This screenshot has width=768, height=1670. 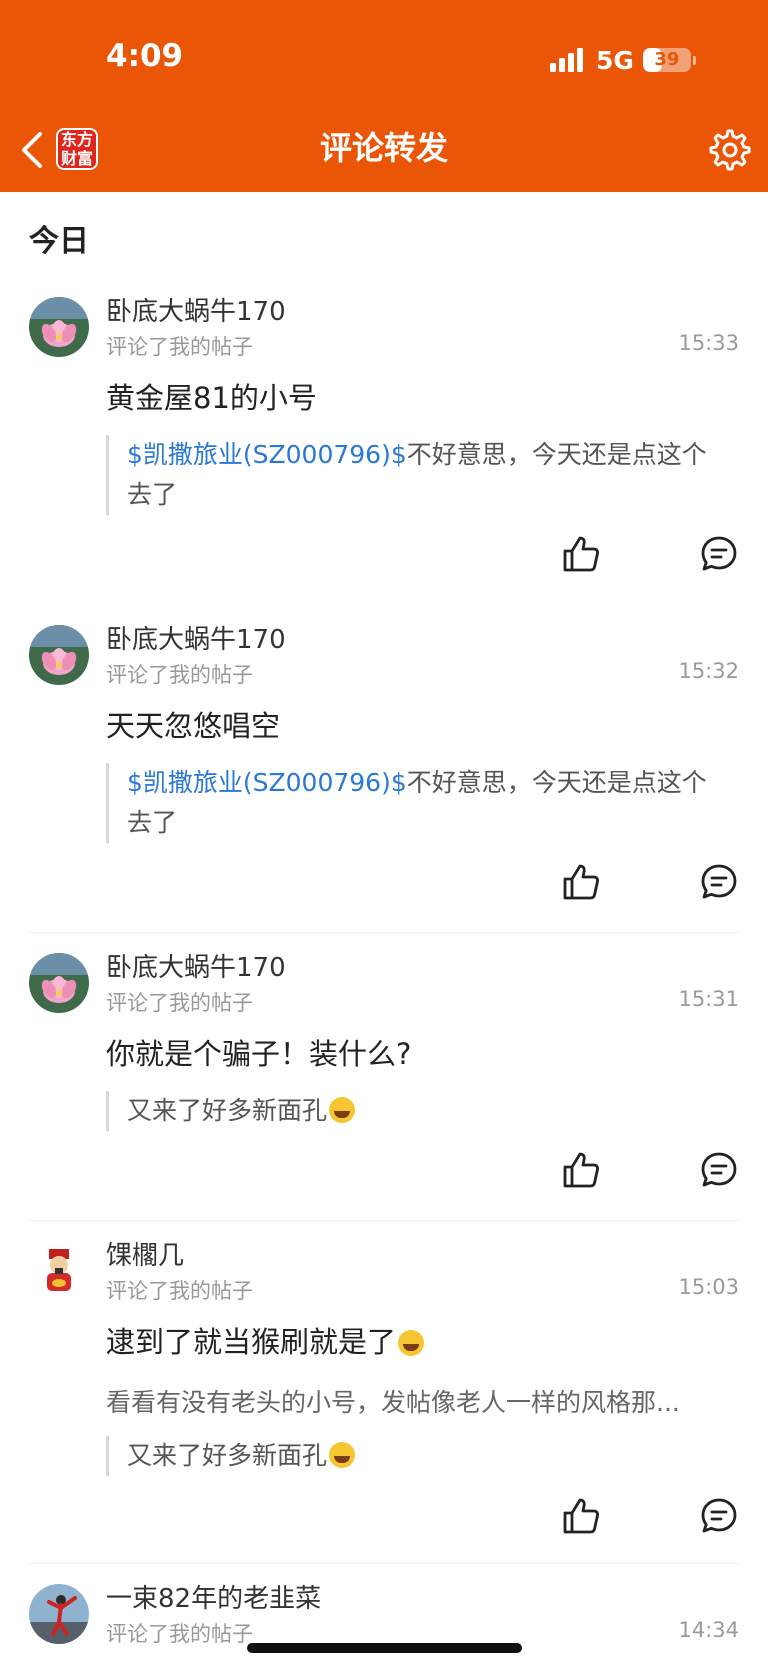 I want to click on username: 一束82年的老韭菜, so click(x=213, y=1596).